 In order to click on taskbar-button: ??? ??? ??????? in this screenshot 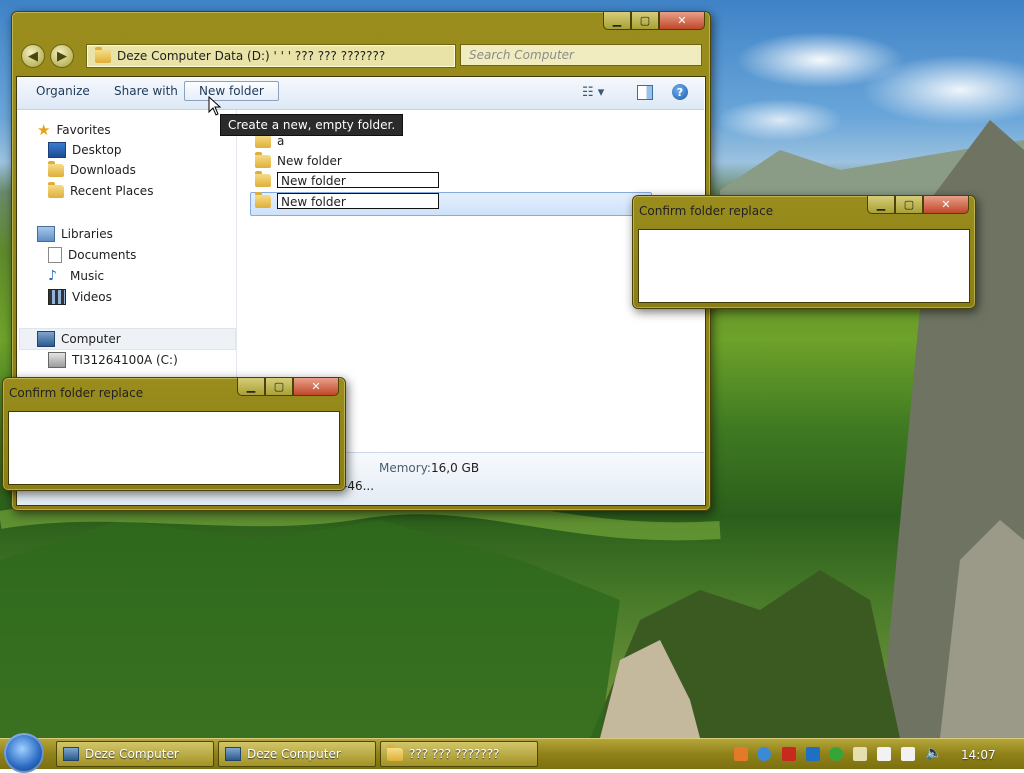, I will do `click(459, 754)`.